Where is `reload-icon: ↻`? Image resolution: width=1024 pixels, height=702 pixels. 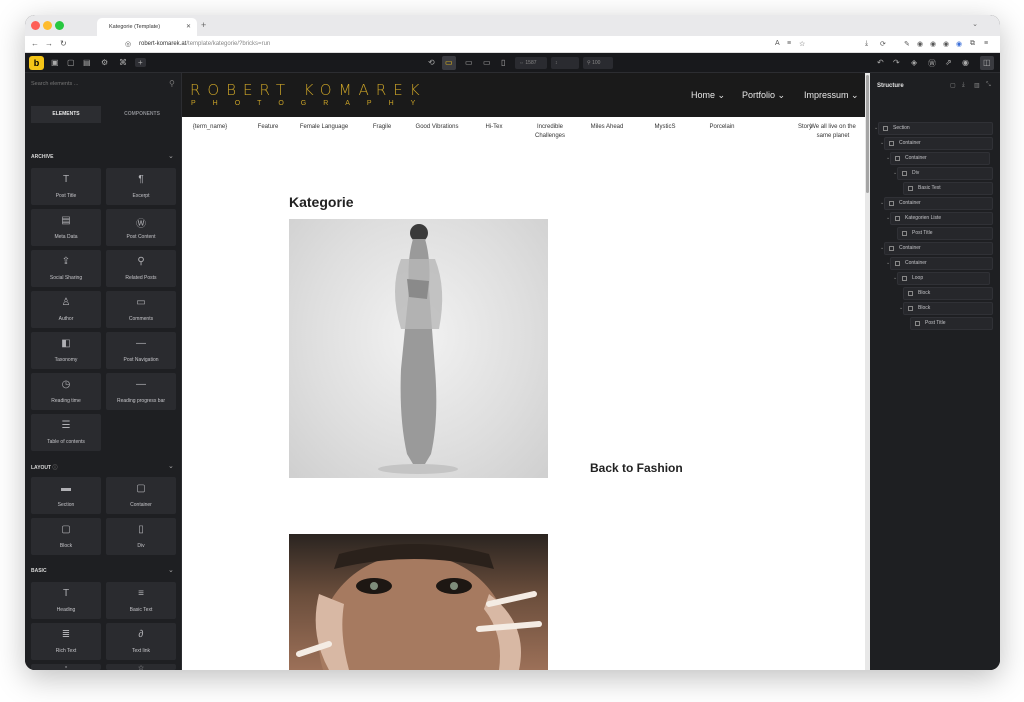 reload-icon: ↻ is located at coordinates (63, 43).